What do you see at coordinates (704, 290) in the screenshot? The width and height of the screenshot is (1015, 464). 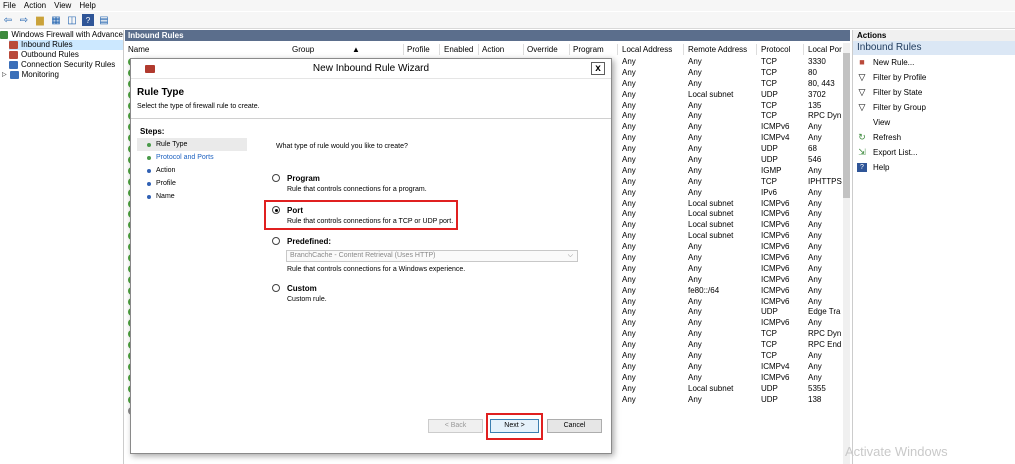 I see `table-cell: fe80::/64` at bounding box center [704, 290].